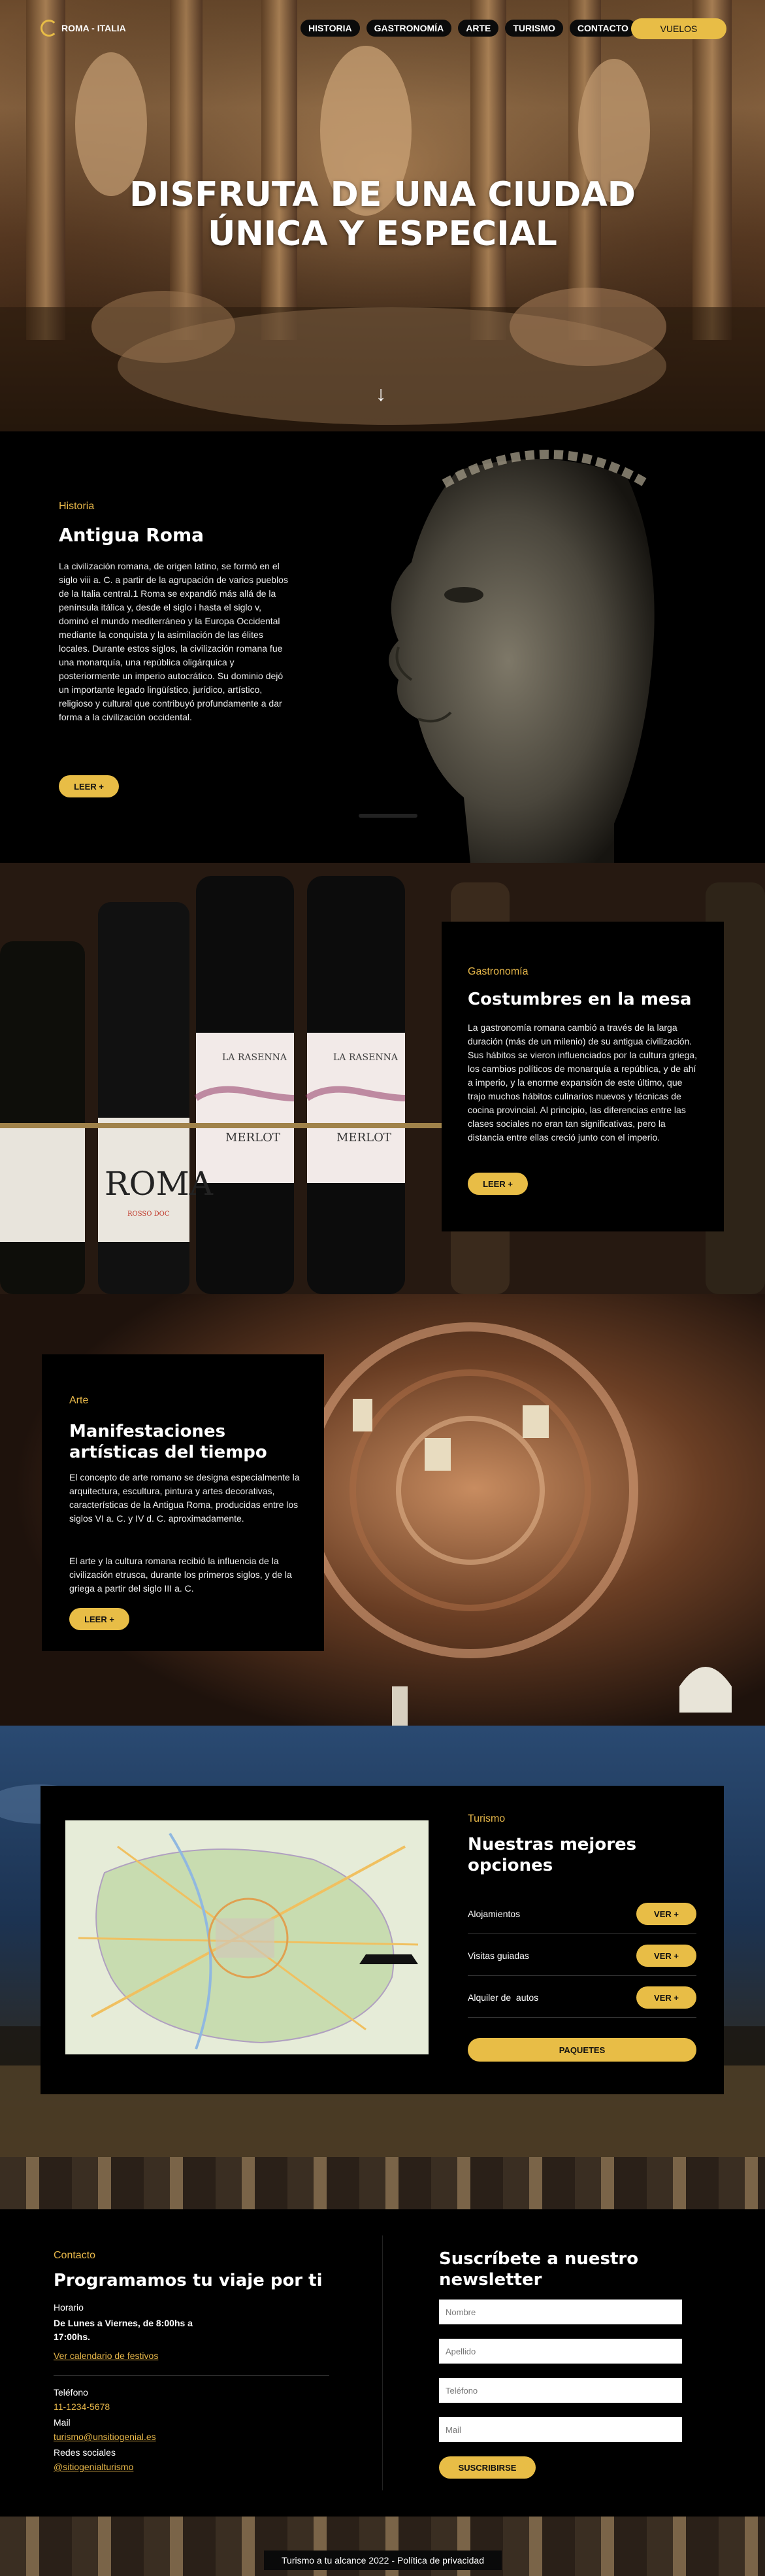  Describe the element at coordinates (522, 657) in the screenshot. I see `caesar-bust-image` at that location.